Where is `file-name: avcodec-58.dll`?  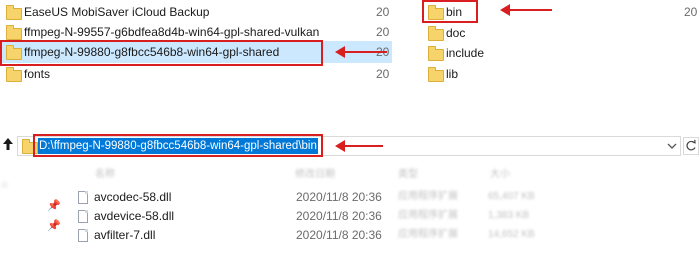 file-name: avcodec-58.dll is located at coordinates (133, 197).